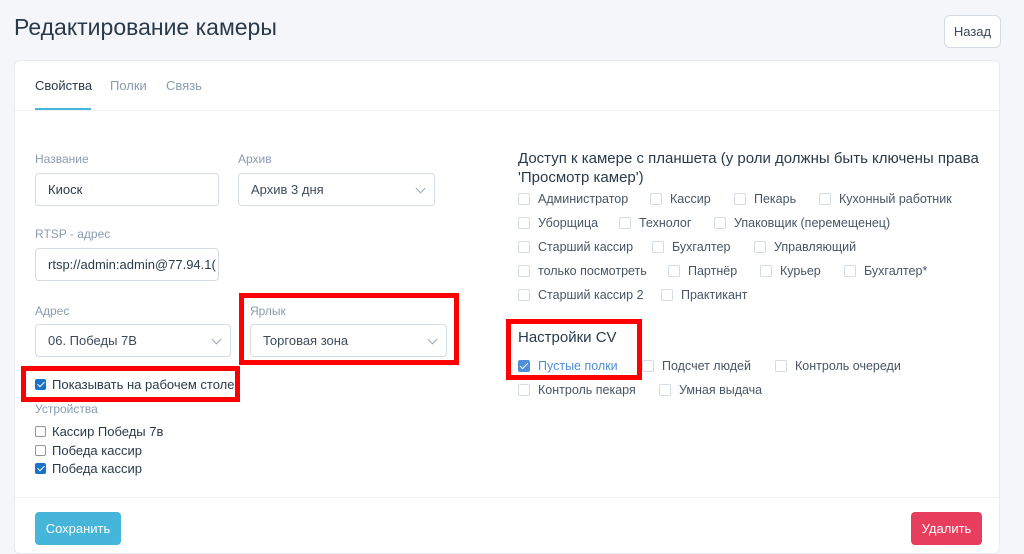 Image resolution: width=1024 pixels, height=554 pixels. I want to click on role-label: Практикант, so click(714, 295).